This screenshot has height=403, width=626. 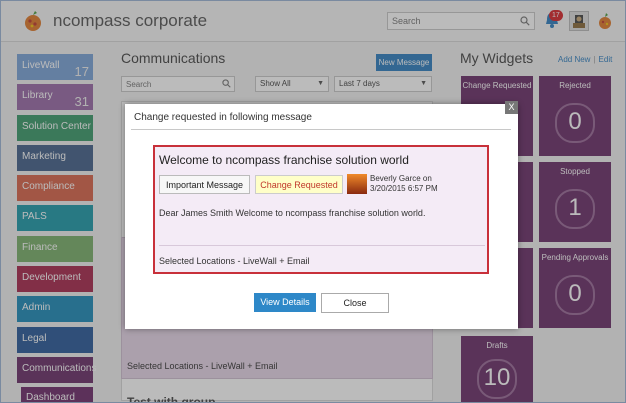 I want to click on message-divider, so click(x=322, y=245).